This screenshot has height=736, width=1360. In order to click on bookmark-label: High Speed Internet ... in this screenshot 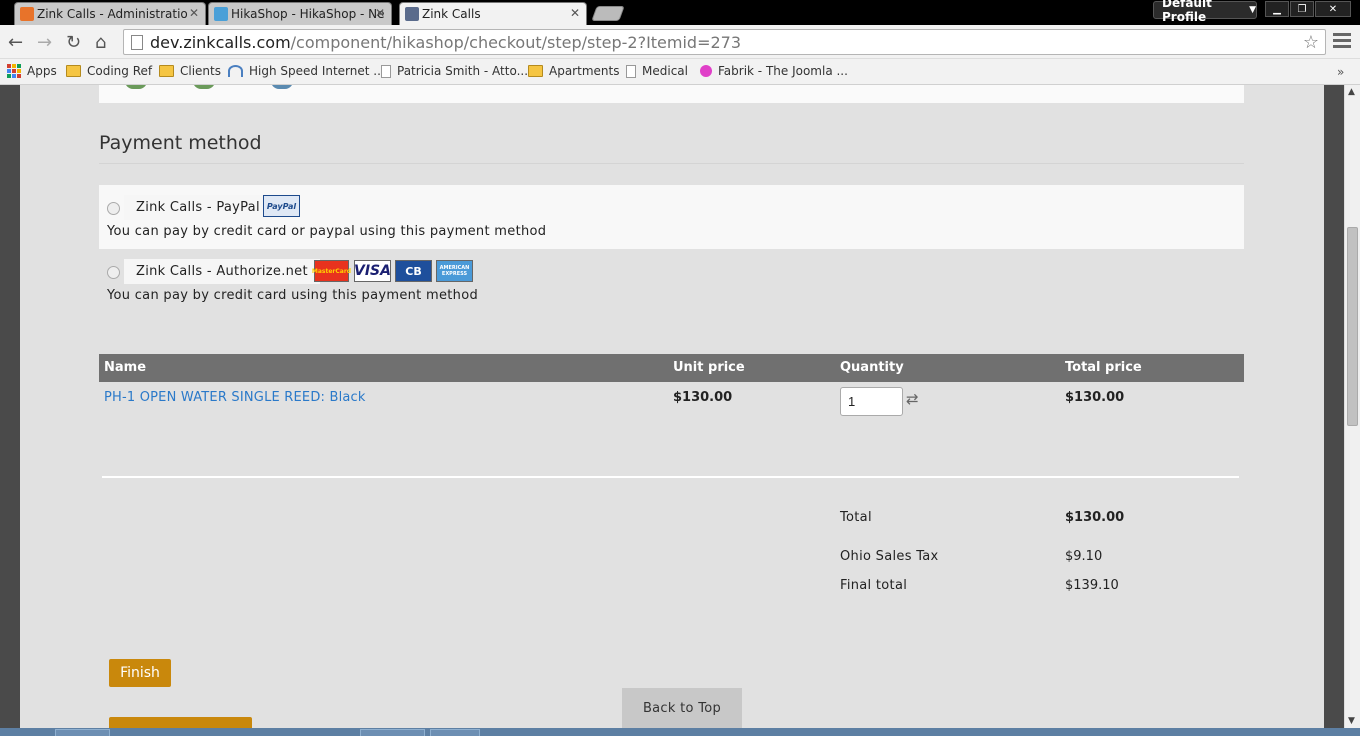, I will do `click(317, 71)`.